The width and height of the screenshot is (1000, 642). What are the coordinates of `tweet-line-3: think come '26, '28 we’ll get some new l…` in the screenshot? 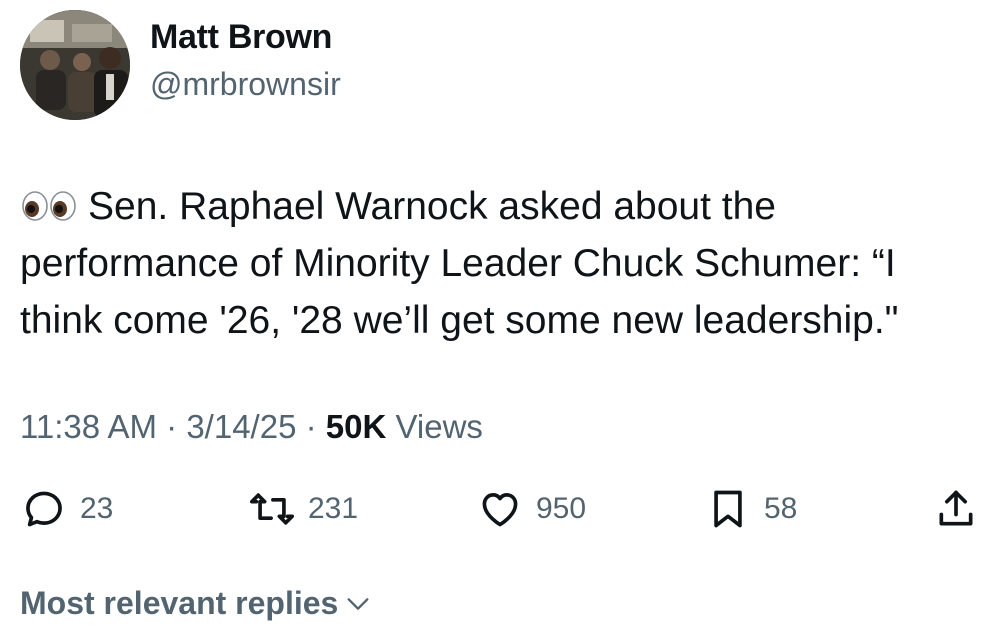 It's located at (459, 320).